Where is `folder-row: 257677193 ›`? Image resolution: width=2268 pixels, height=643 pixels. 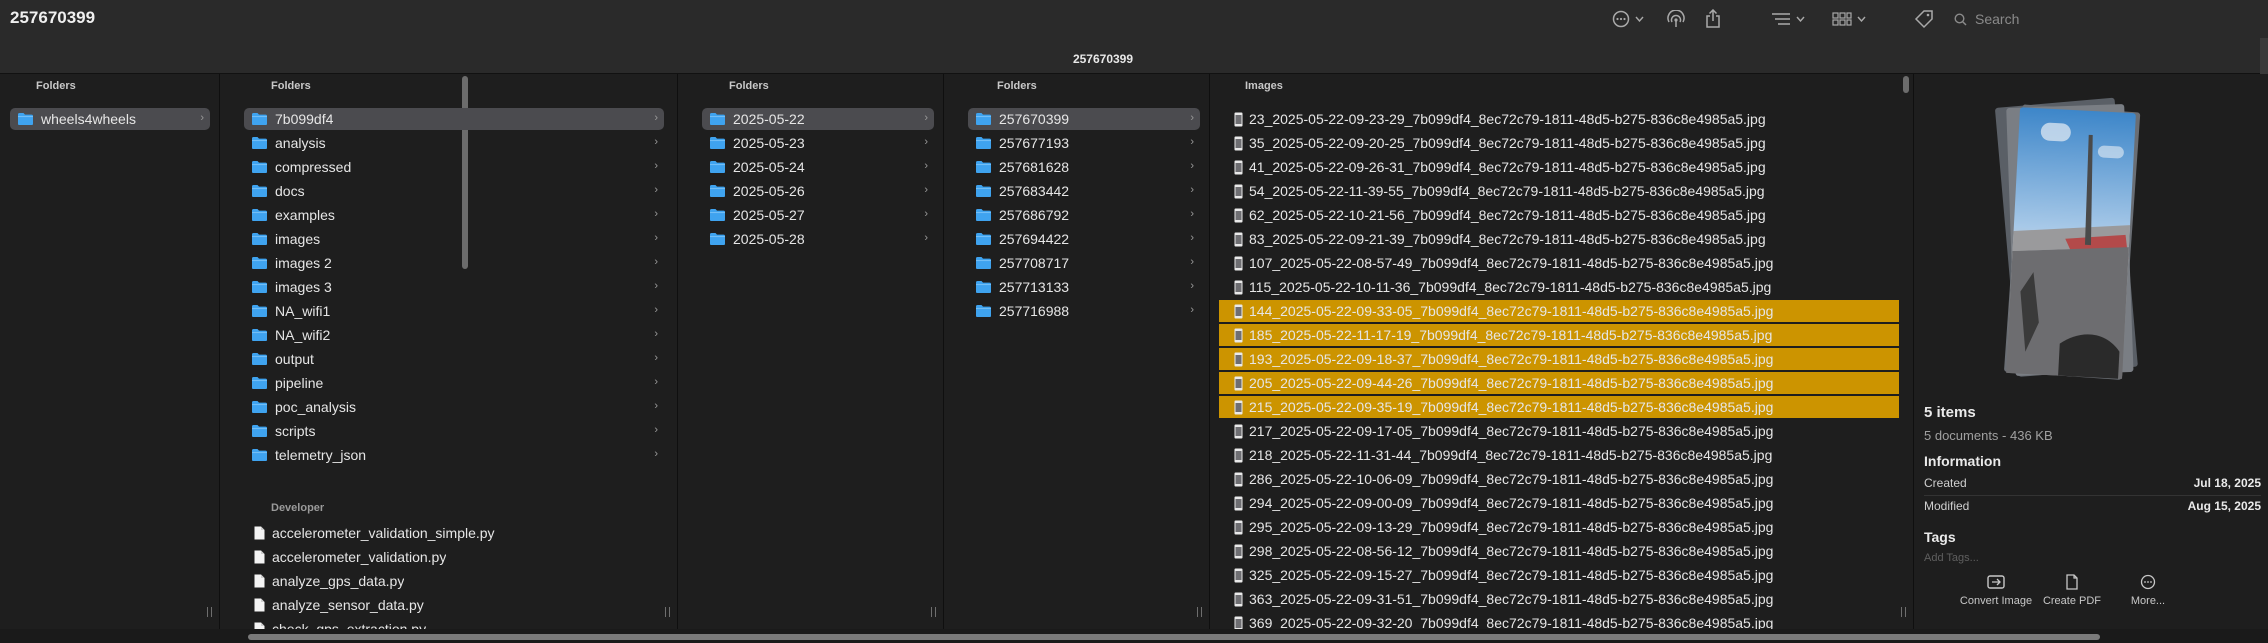 folder-row: 257677193 › is located at coordinates (1084, 143).